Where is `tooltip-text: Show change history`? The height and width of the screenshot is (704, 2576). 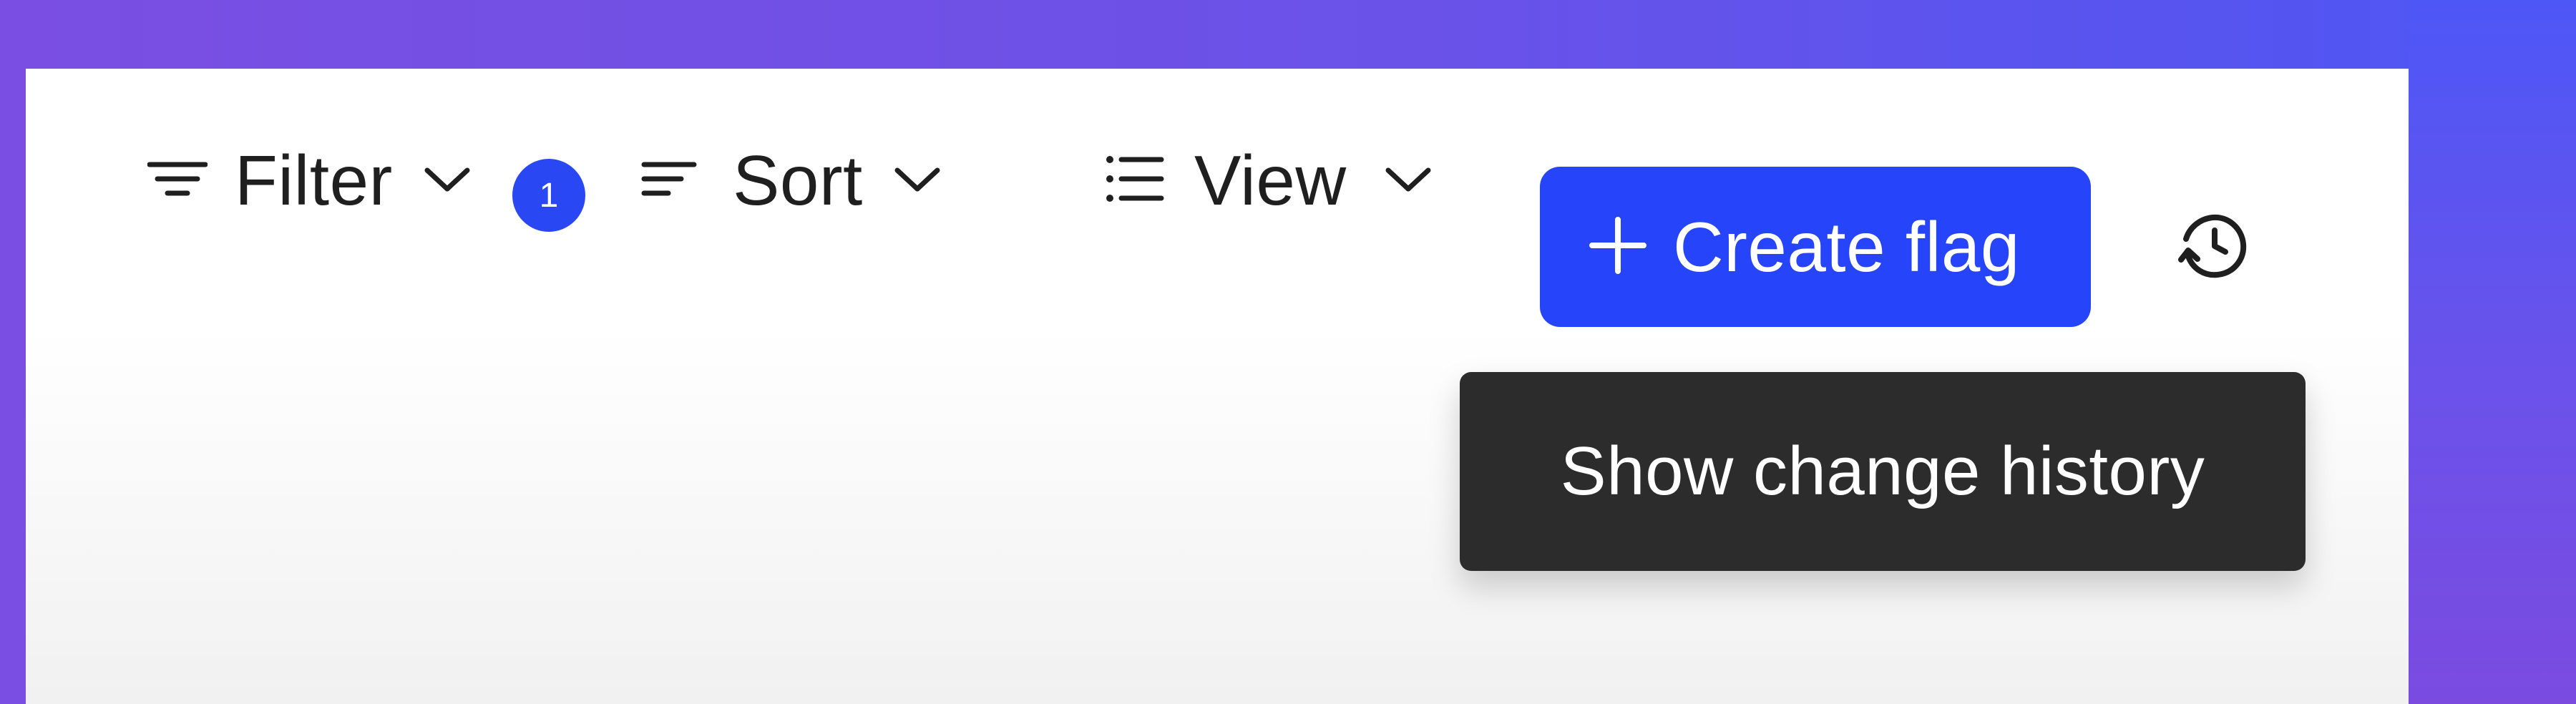 tooltip-text: Show change history is located at coordinates (1882, 471).